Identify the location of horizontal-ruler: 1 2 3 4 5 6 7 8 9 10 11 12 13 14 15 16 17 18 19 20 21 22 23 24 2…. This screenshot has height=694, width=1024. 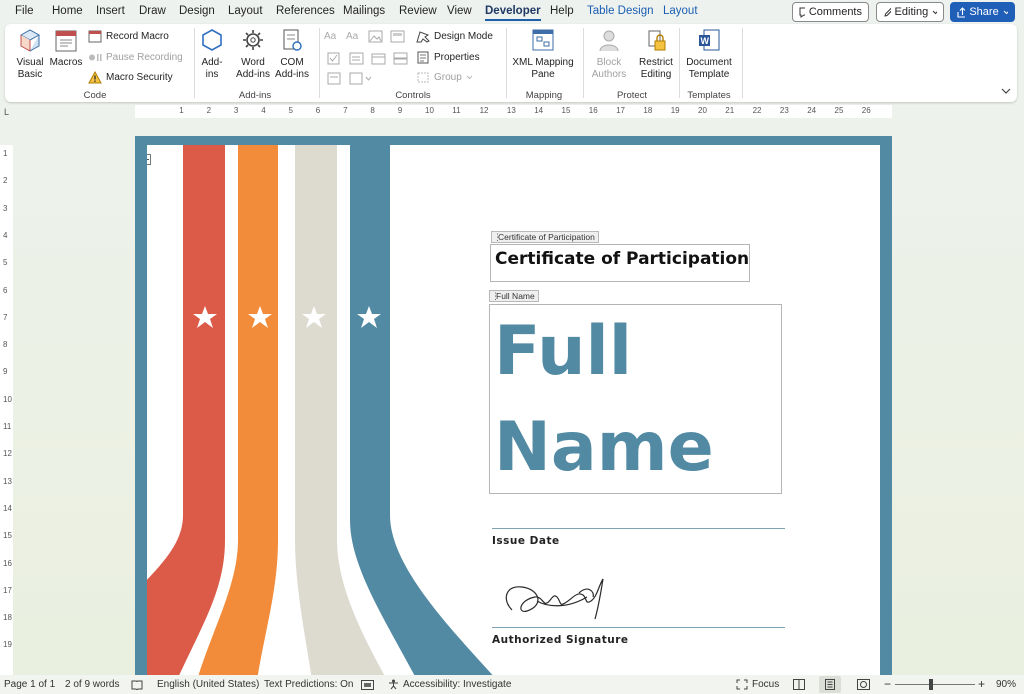
(513, 111).